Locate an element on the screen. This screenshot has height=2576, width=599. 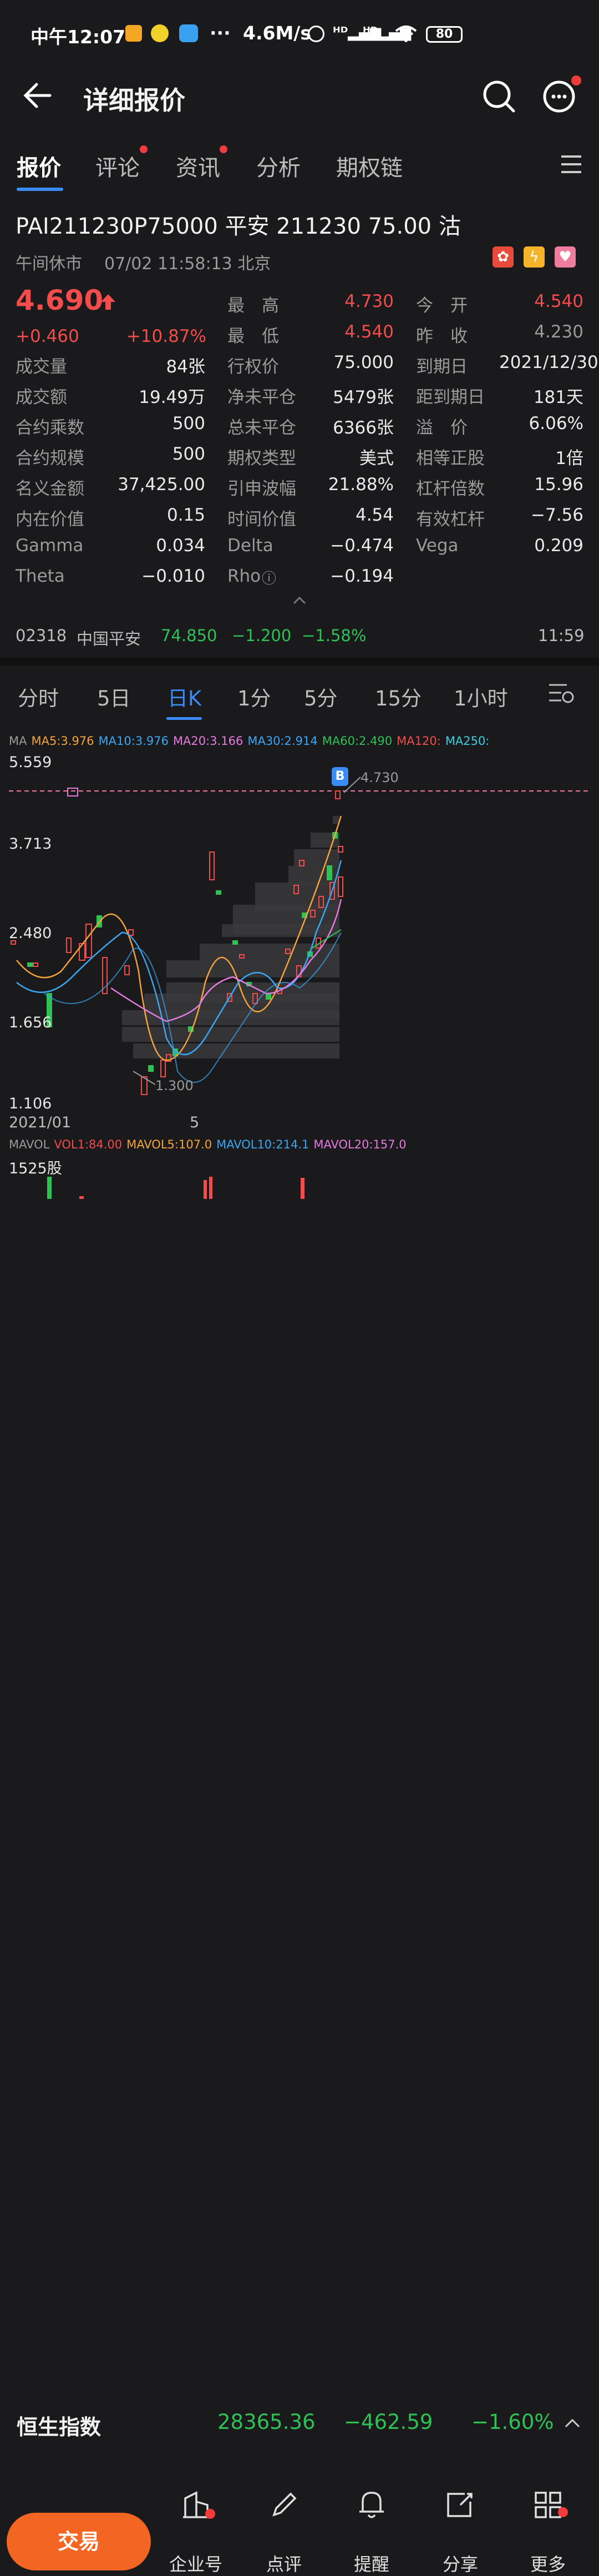
nav-more-label: 更多 is located at coordinates (548, 2563).